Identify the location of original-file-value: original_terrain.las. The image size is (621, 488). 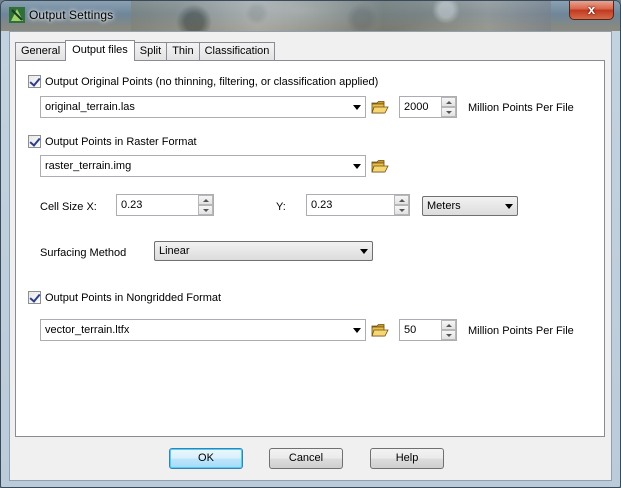
(90, 107).